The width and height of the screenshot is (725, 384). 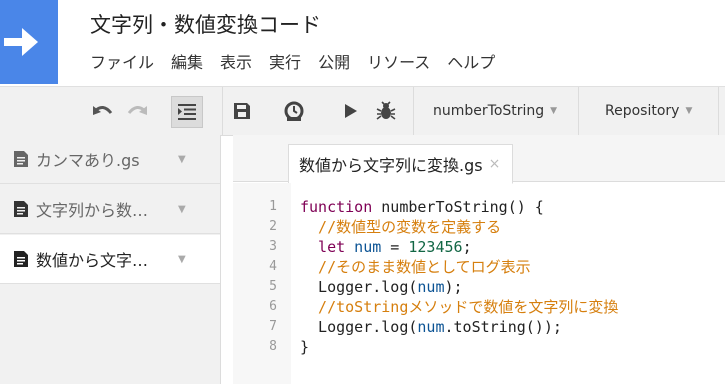 I want to click on line-number: 2, so click(x=273, y=226).